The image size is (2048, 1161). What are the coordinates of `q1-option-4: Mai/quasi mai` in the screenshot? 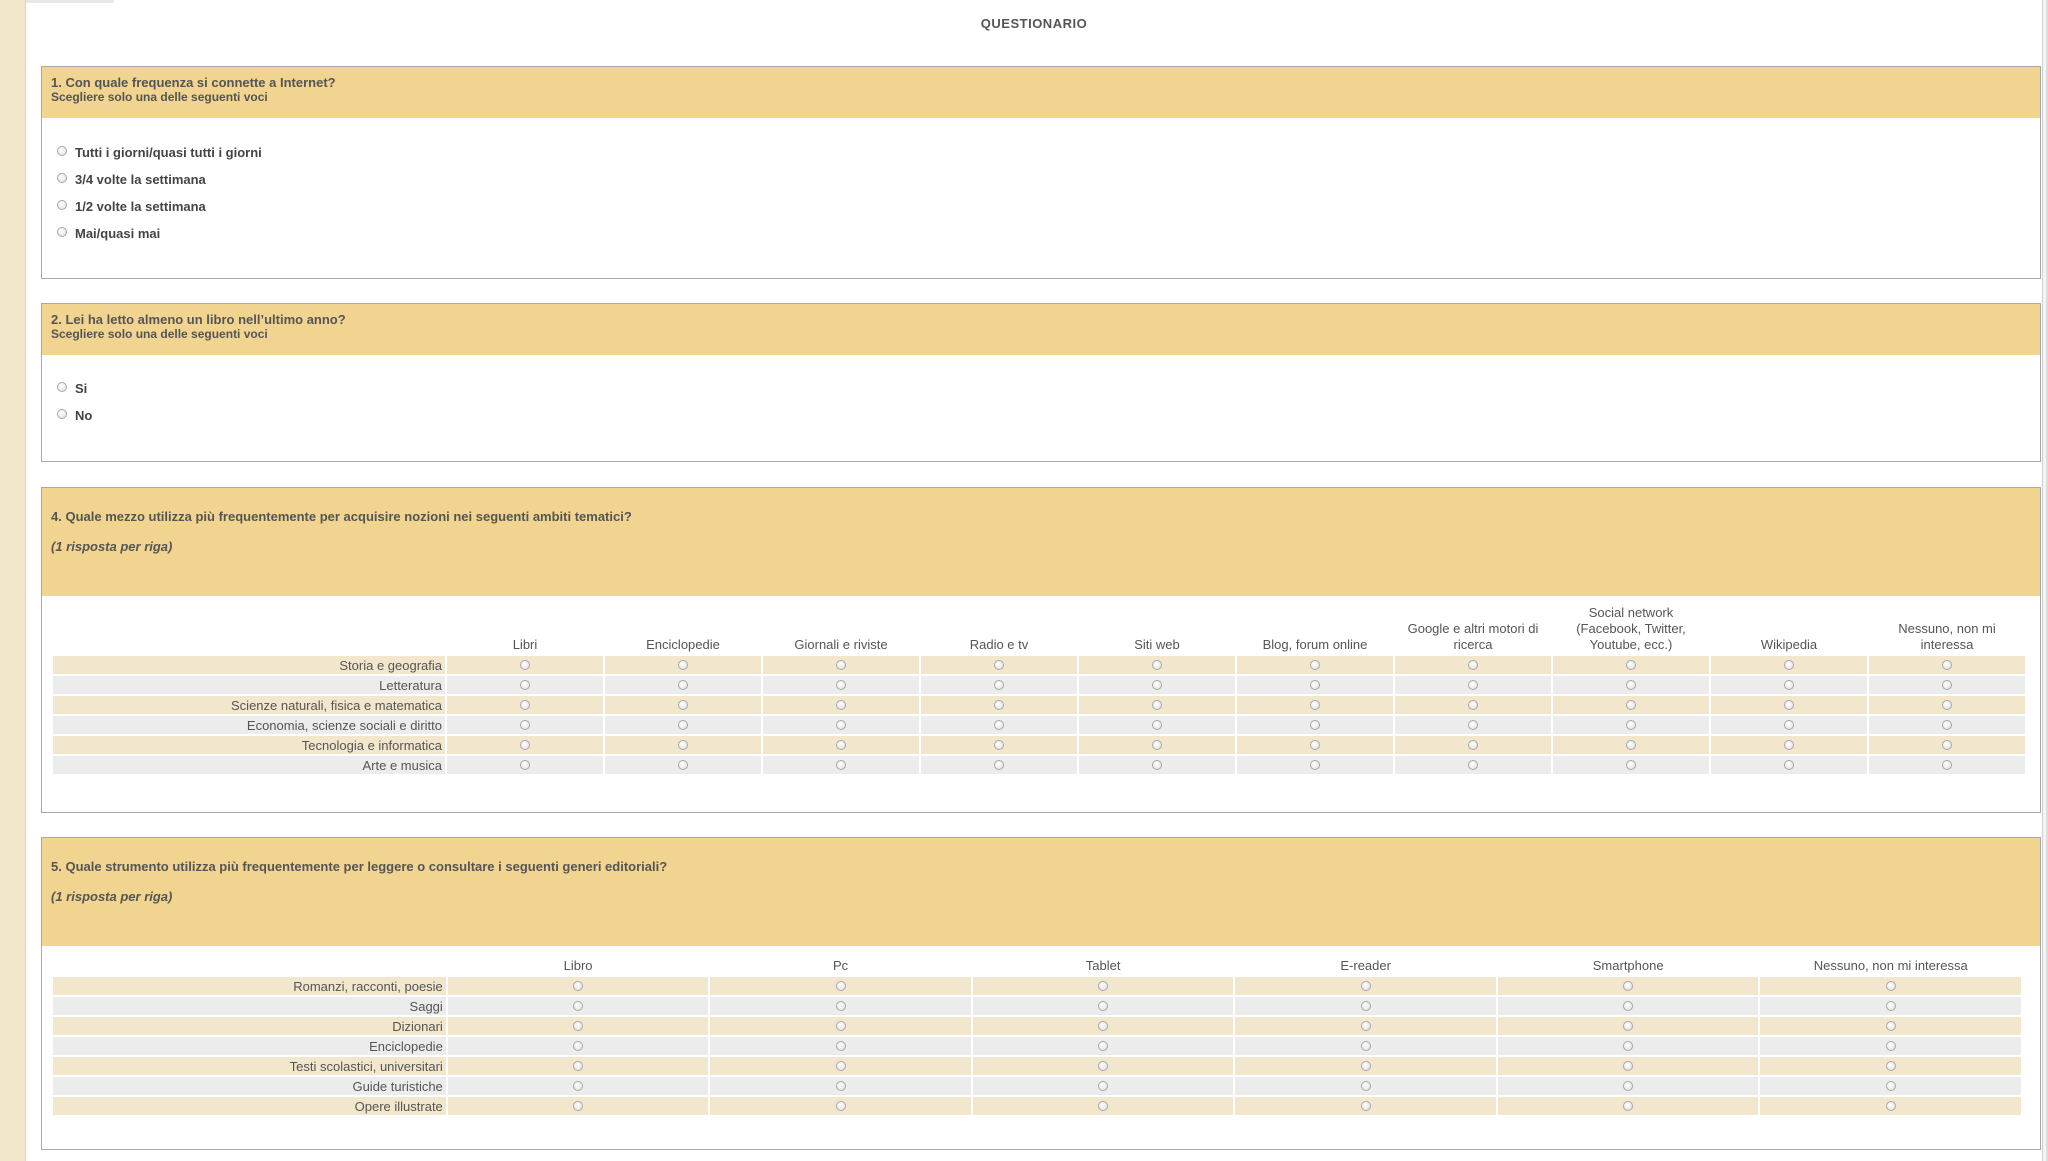 It's located at (1048, 233).